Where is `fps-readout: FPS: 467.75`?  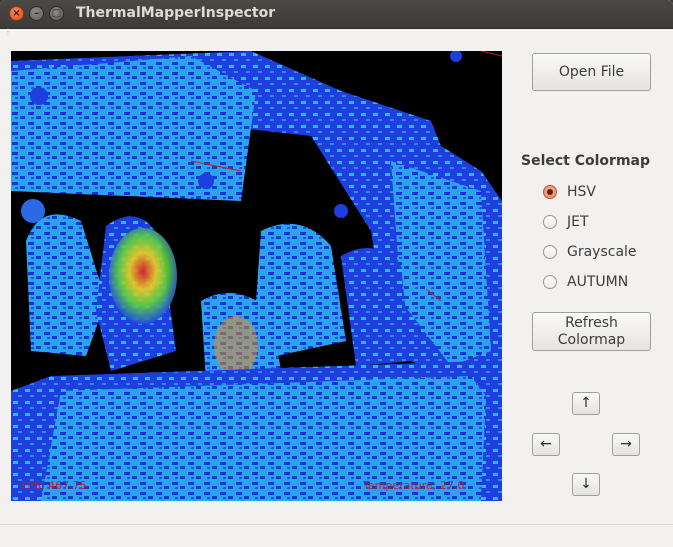 fps-readout: FPS: 467.75 is located at coordinates (54, 485).